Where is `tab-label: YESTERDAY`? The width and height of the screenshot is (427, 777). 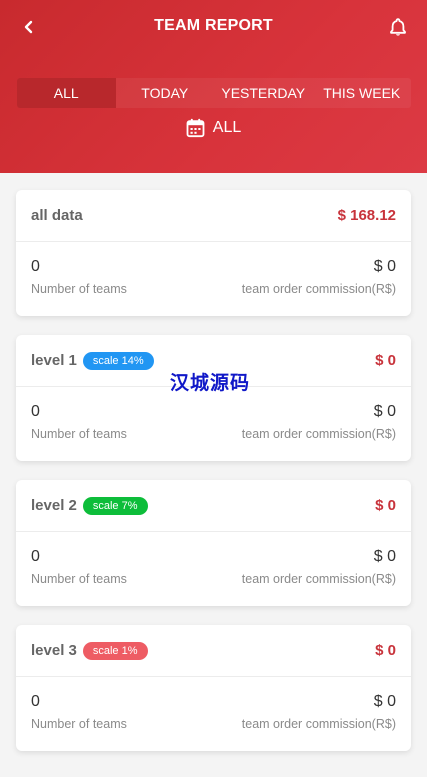 tab-label: YESTERDAY is located at coordinates (263, 93).